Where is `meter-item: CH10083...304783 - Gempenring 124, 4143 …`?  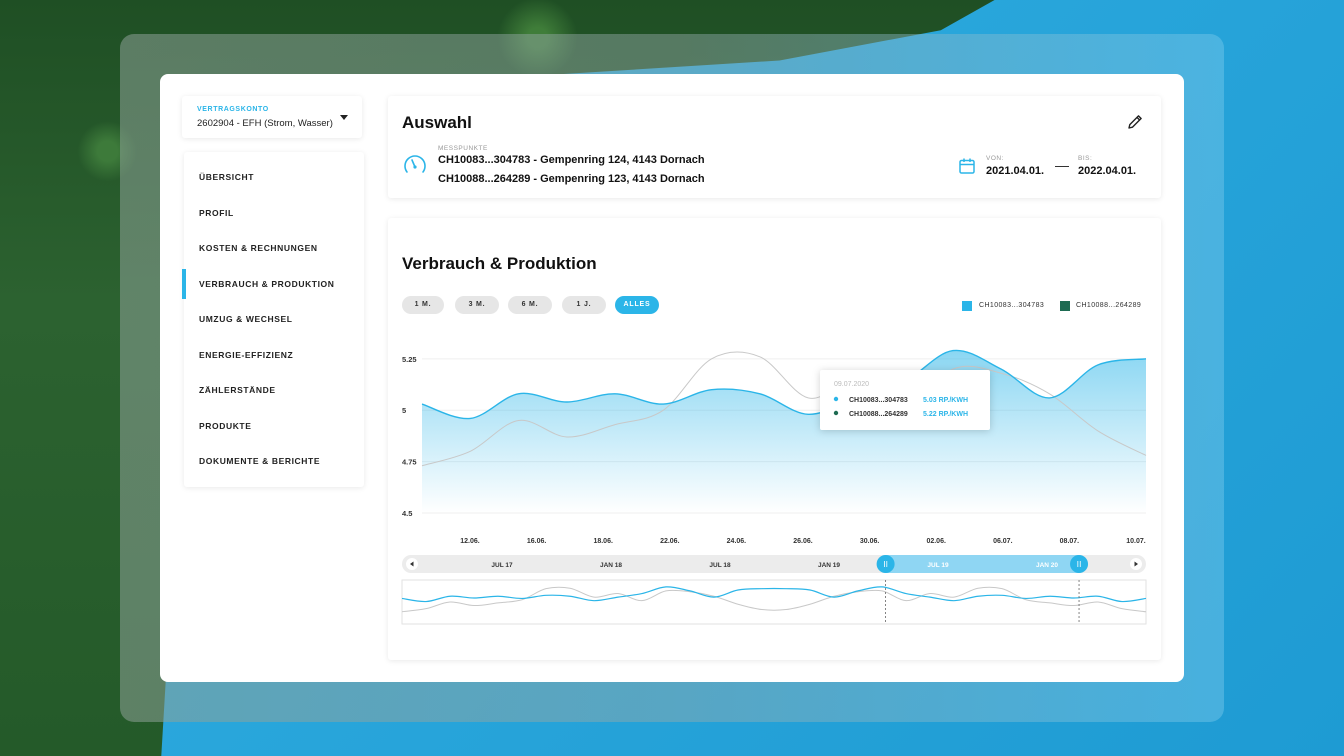 meter-item: CH10083...304783 - Gempenring 124, 4143 … is located at coordinates (571, 160).